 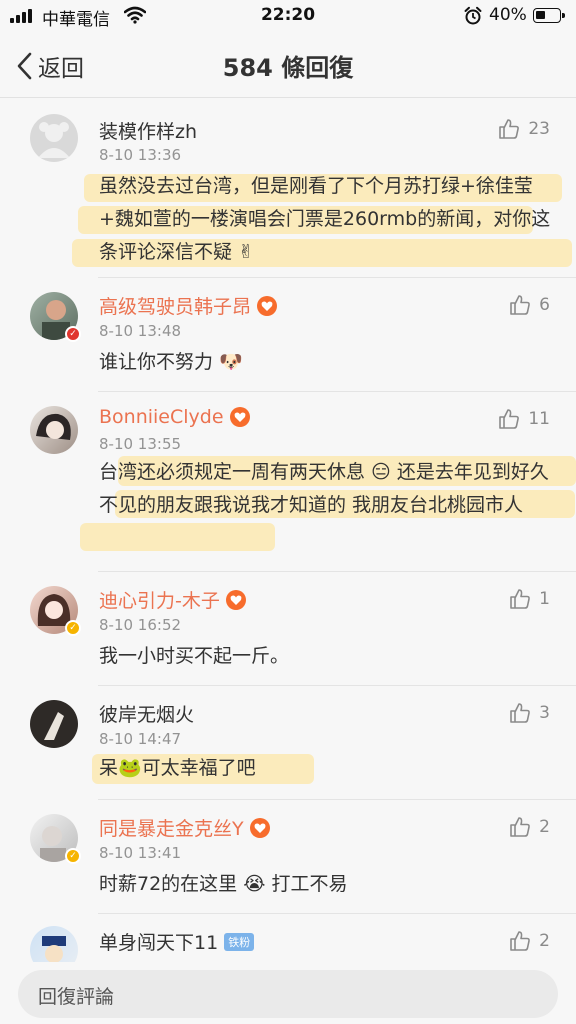 I want to click on name-row: 迪心引力-木子, so click(x=173, y=599).